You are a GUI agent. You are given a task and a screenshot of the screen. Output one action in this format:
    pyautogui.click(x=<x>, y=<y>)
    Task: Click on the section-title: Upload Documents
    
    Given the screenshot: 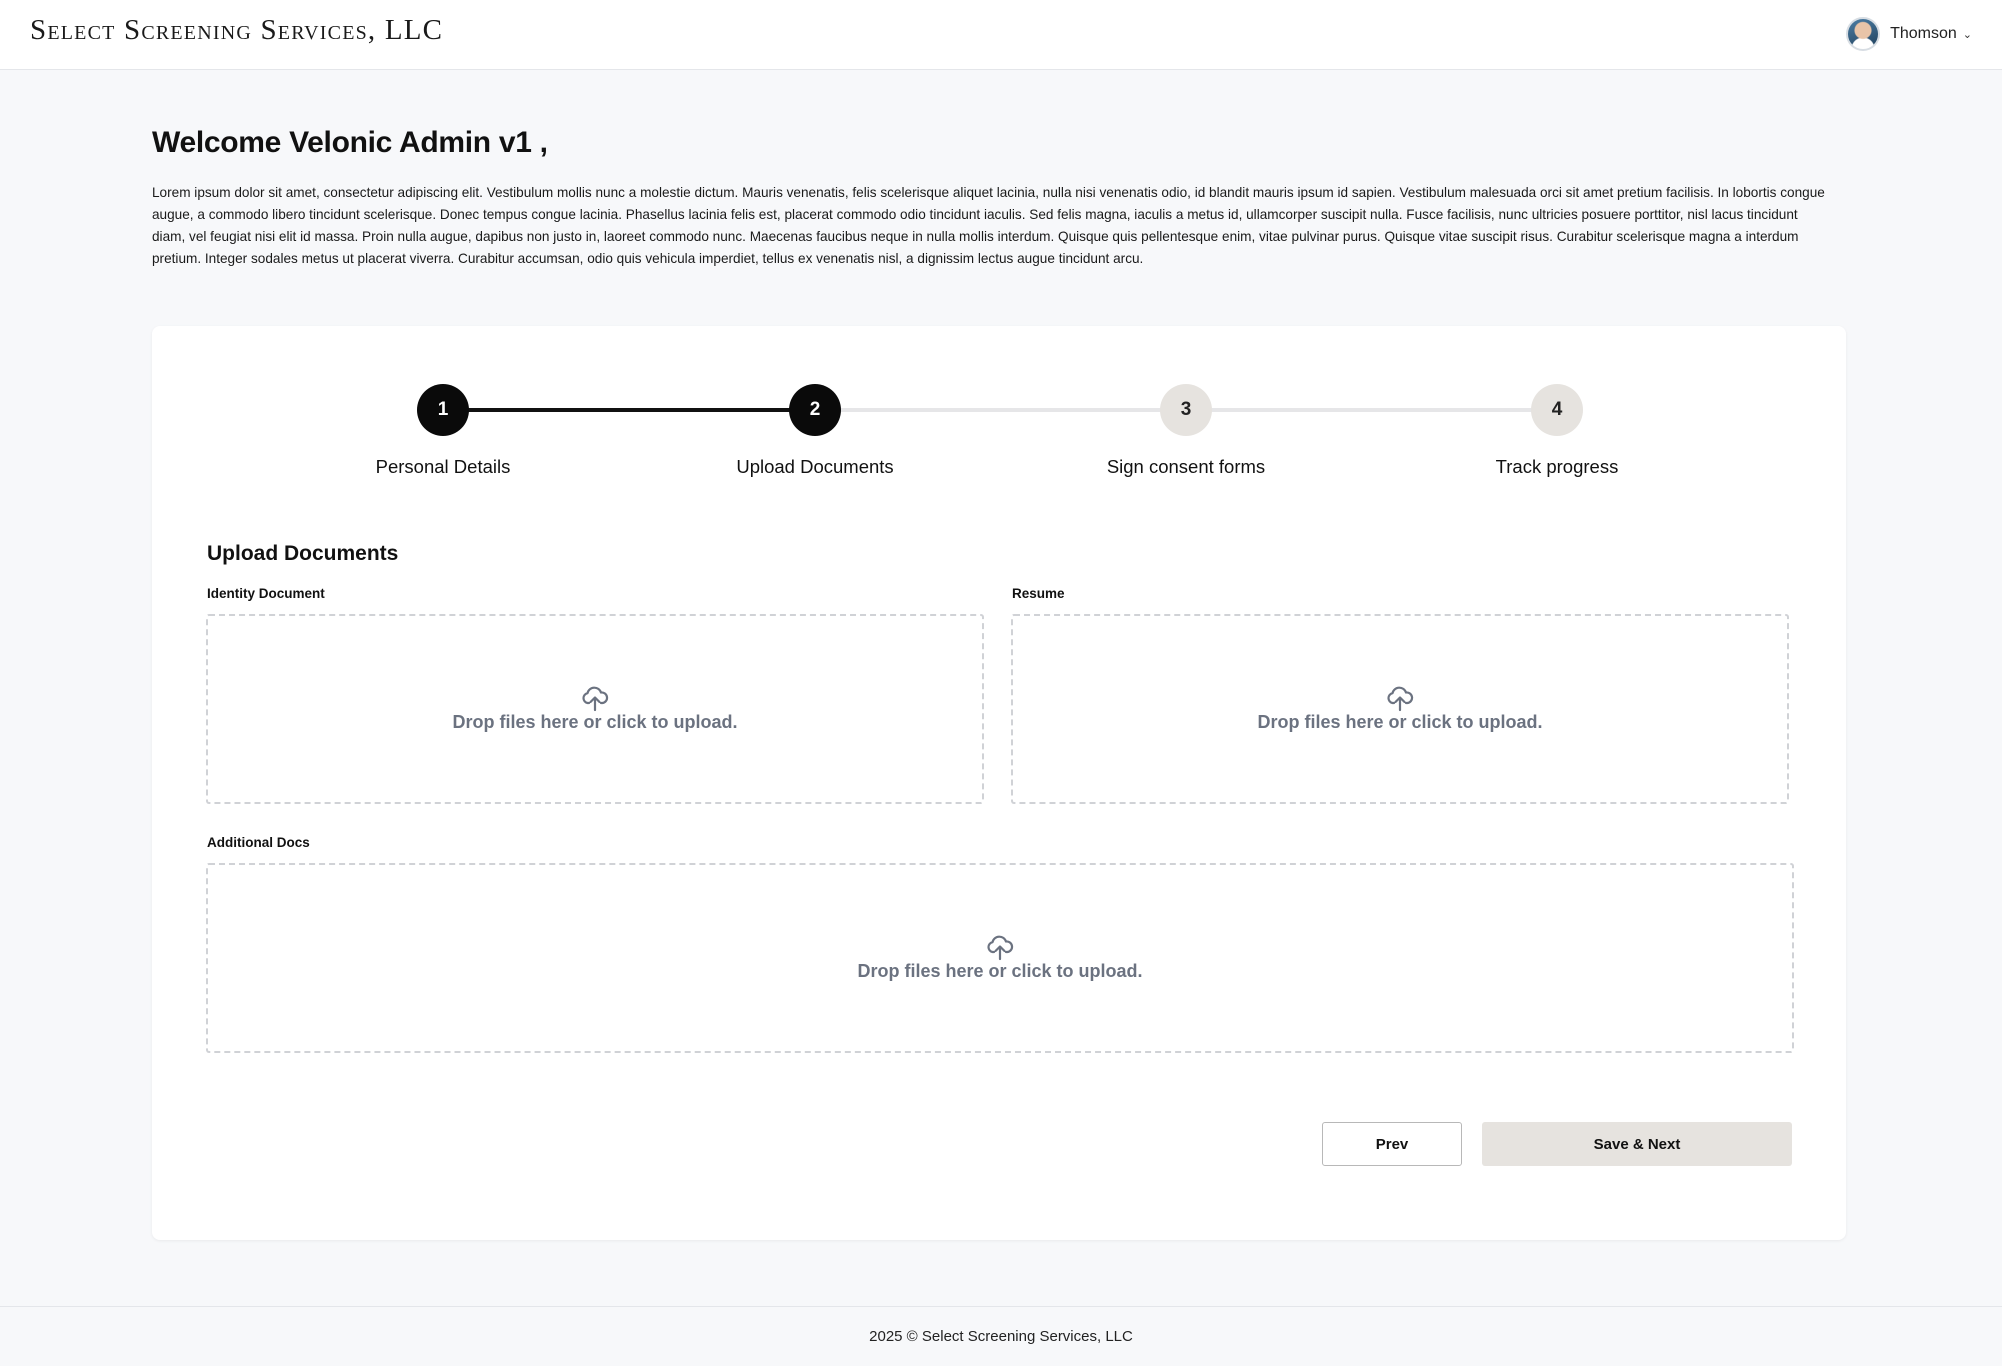 What is the action you would take?
    pyautogui.click(x=303, y=553)
    